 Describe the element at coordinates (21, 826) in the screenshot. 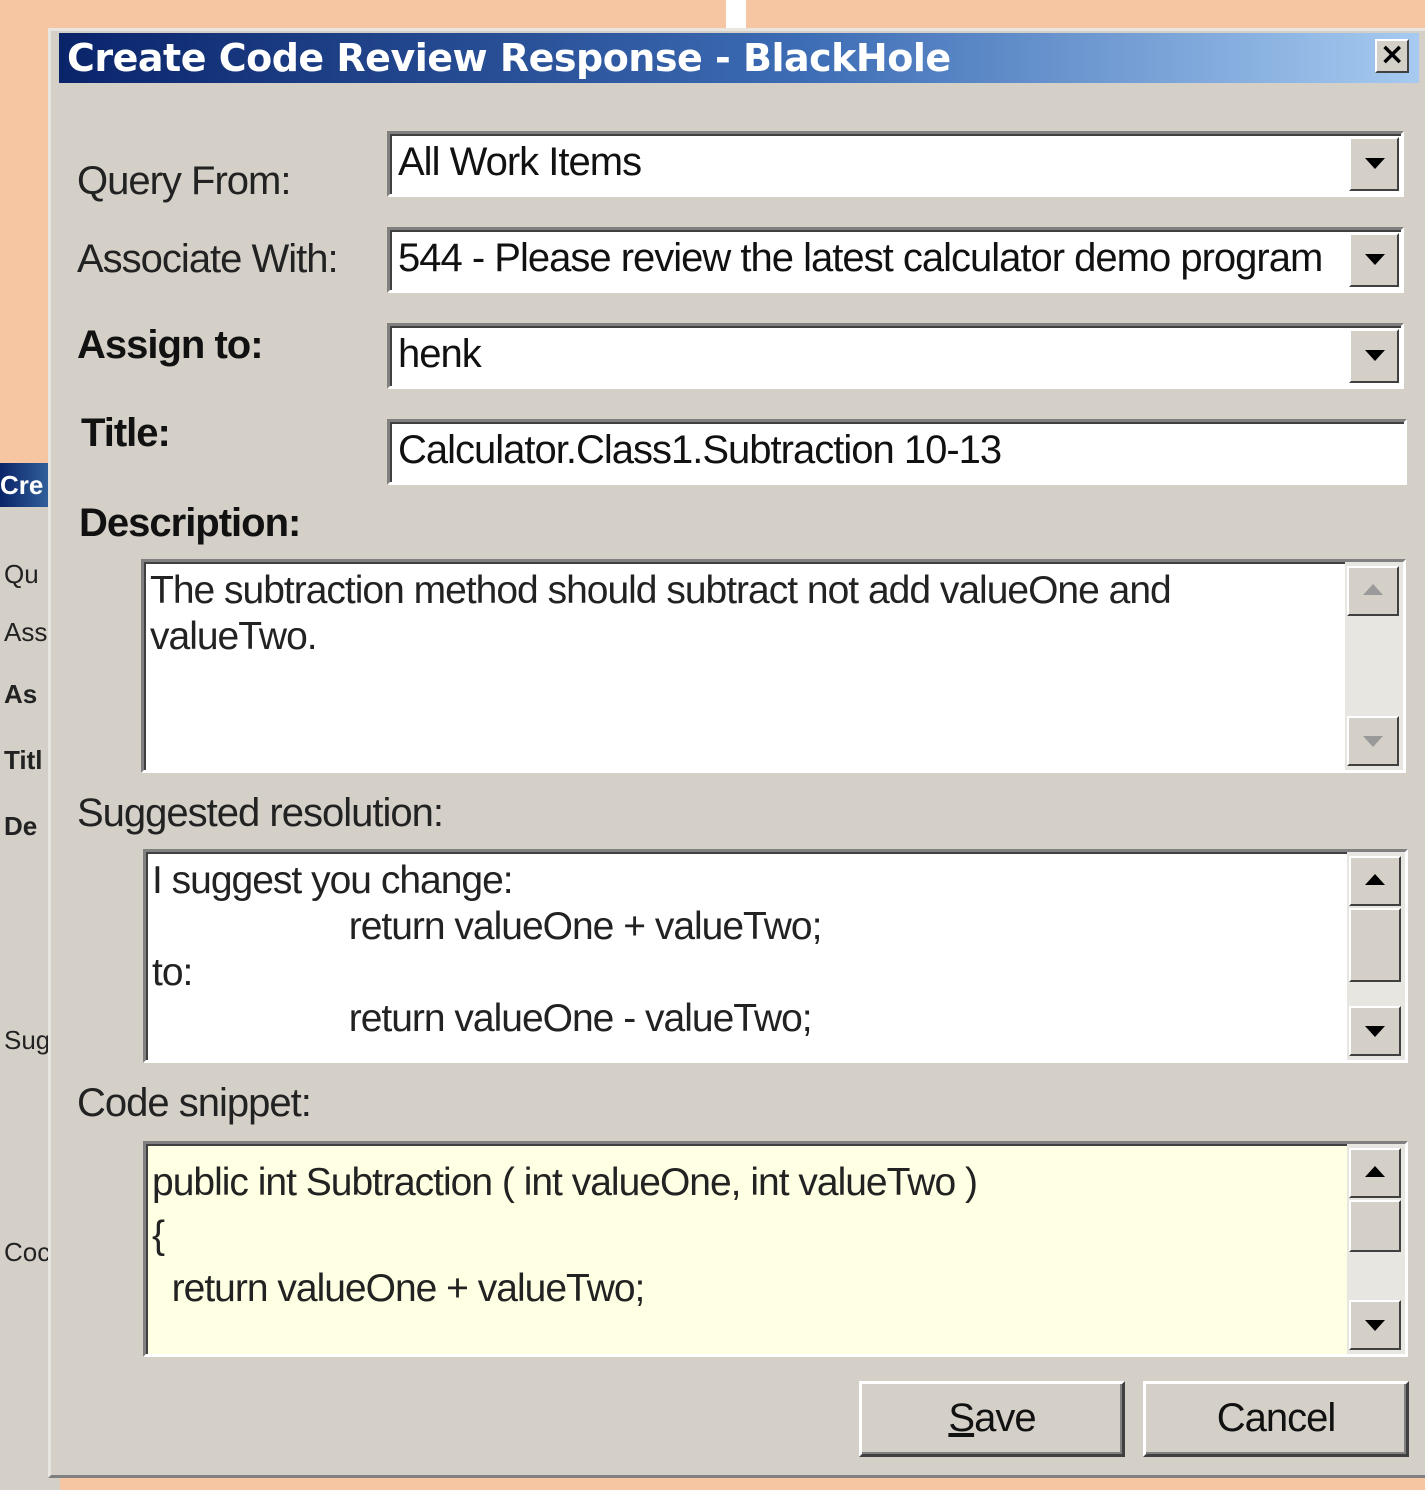

I see `background-label-description: De` at that location.